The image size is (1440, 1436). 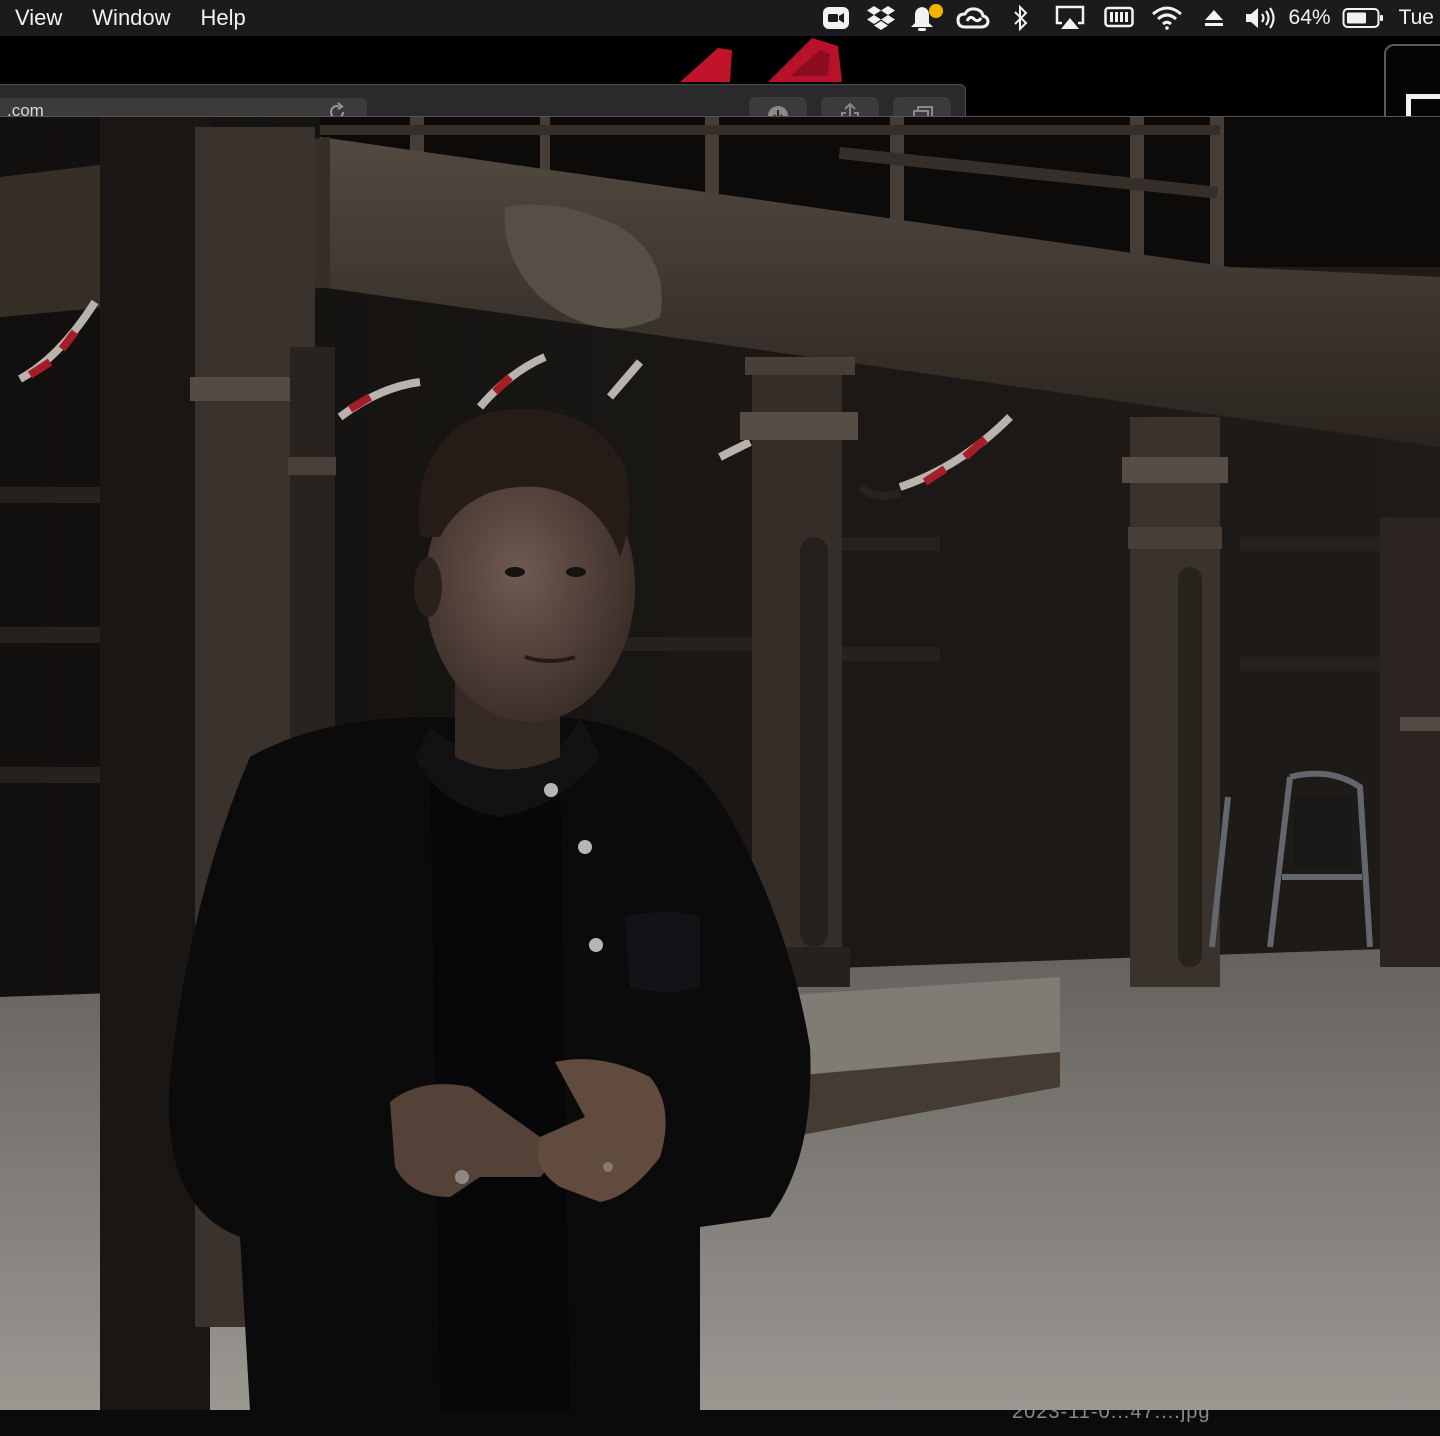 I want to click on downloads-button, so click(x=778, y=107).